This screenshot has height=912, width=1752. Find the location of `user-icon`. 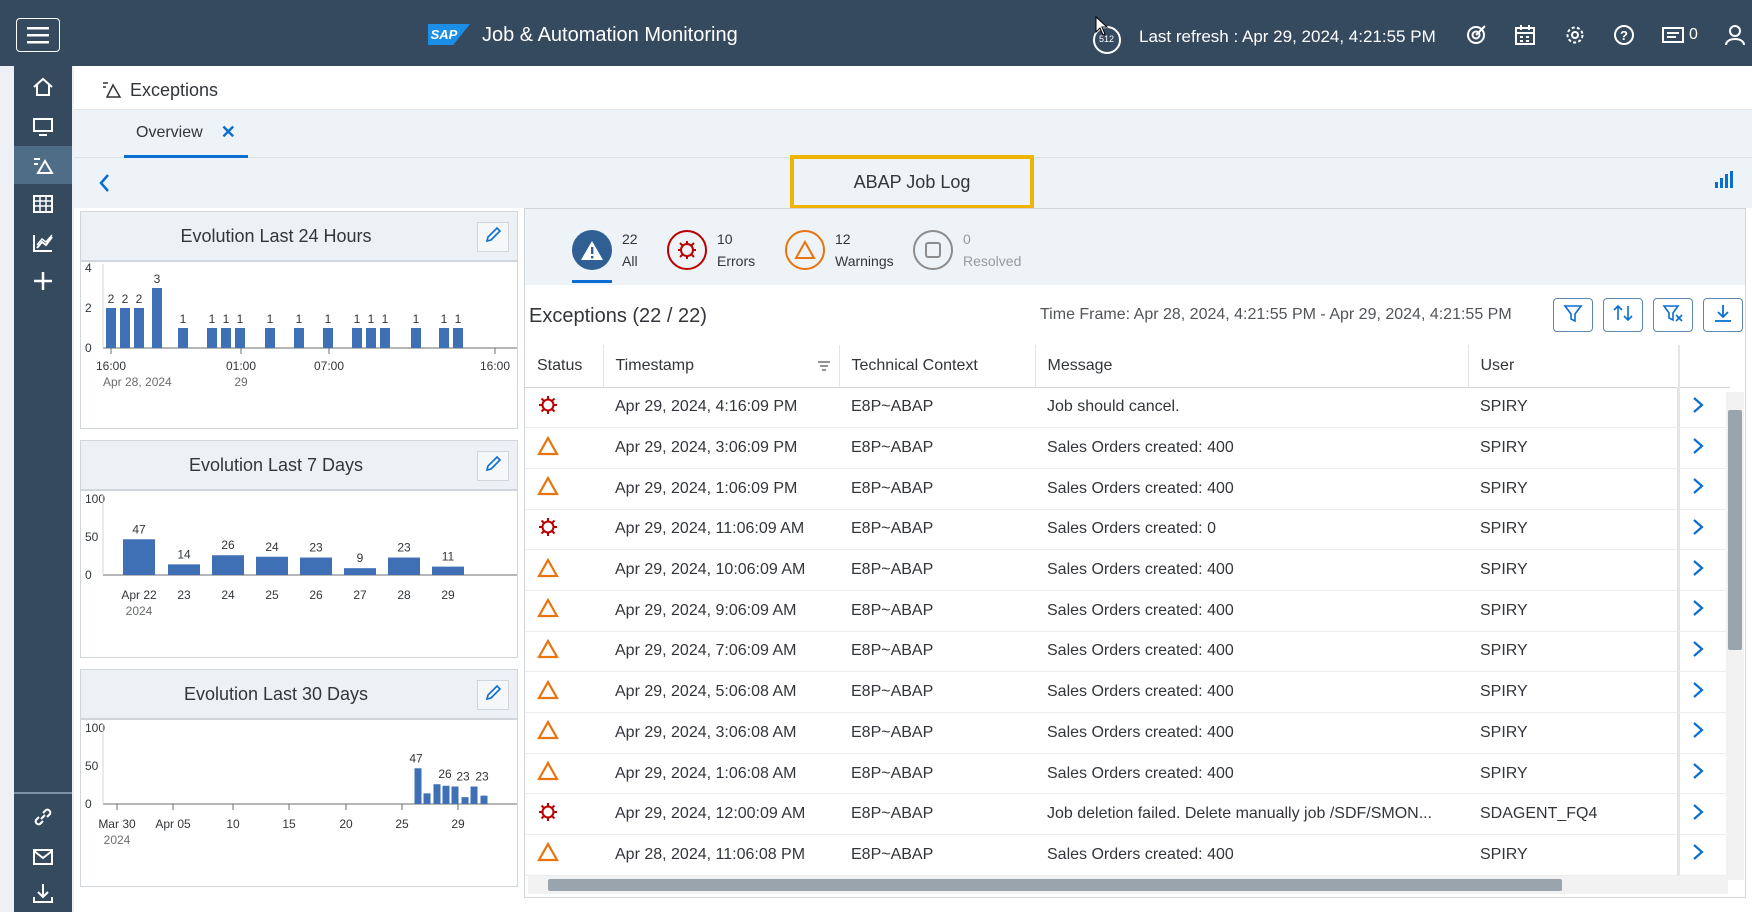

user-icon is located at coordinates (1735, 35).